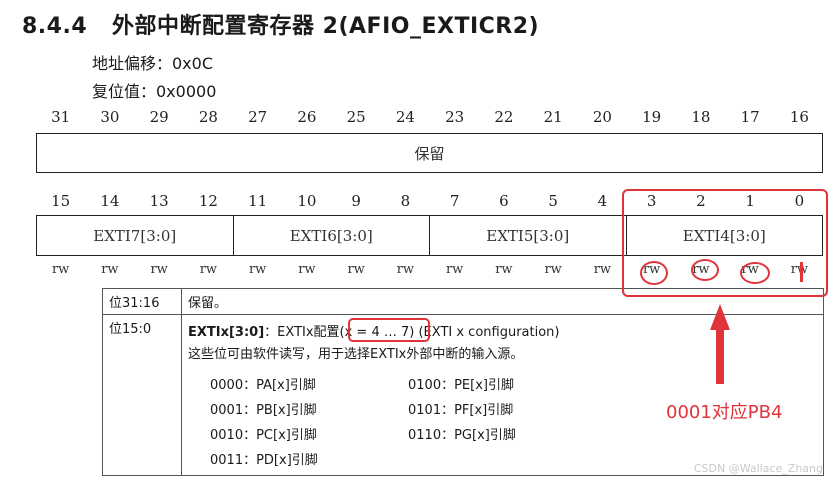  I want to click on bit-number: 20, so click(602, 117).